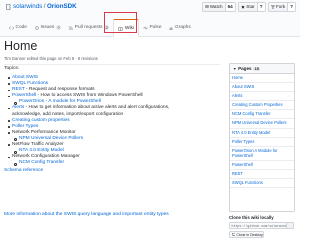  Describe the element at coordinates (23, 170) in the screenshot. I see `topic-link: Schema reference` at that location.